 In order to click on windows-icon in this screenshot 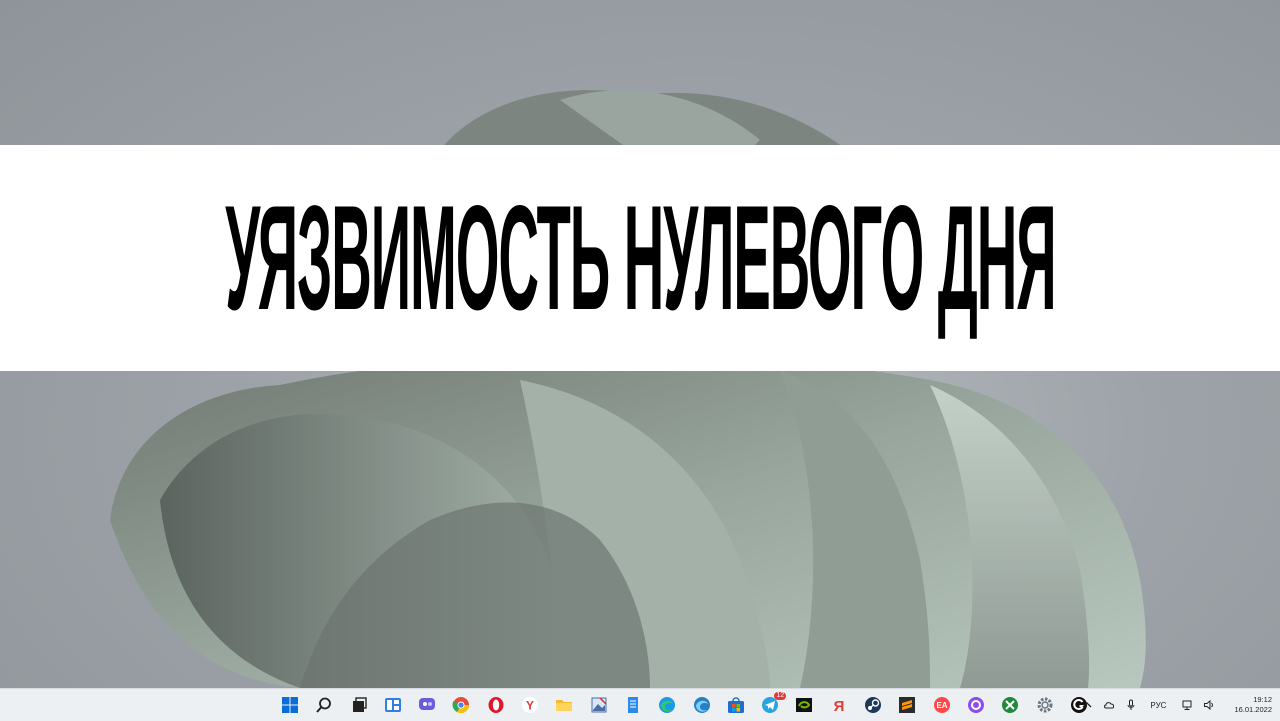, I will do `click(290, 705)`.